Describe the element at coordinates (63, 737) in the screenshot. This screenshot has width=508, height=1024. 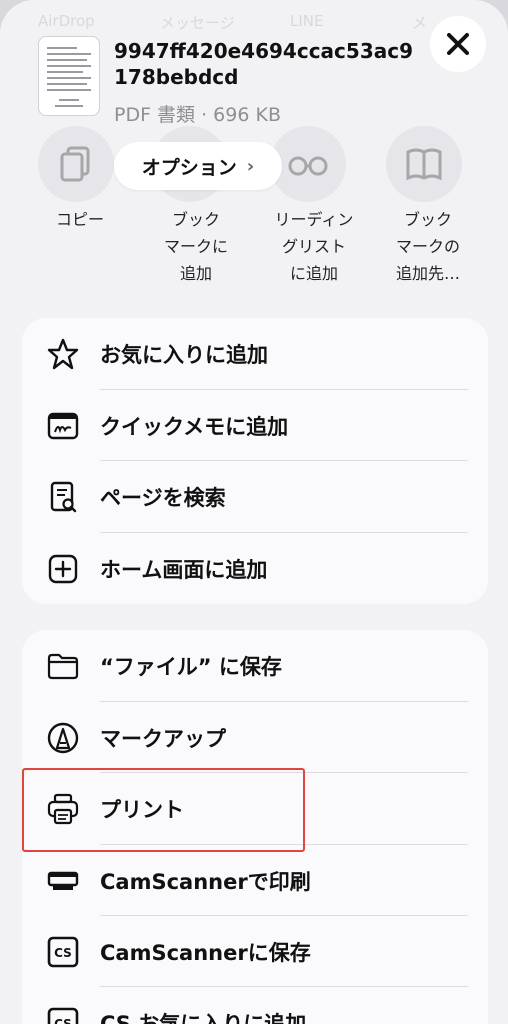
I see `markup-pen-icon` at that location.